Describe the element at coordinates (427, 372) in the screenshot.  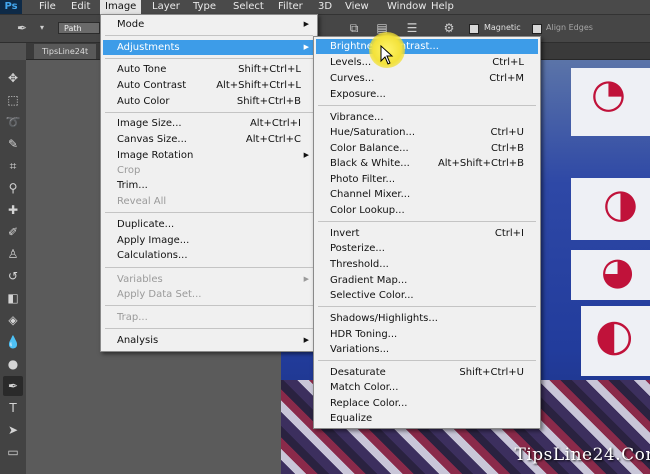
I see `menu-item-desaturate: Desaturate Shift+Ctrl+U` at that location.